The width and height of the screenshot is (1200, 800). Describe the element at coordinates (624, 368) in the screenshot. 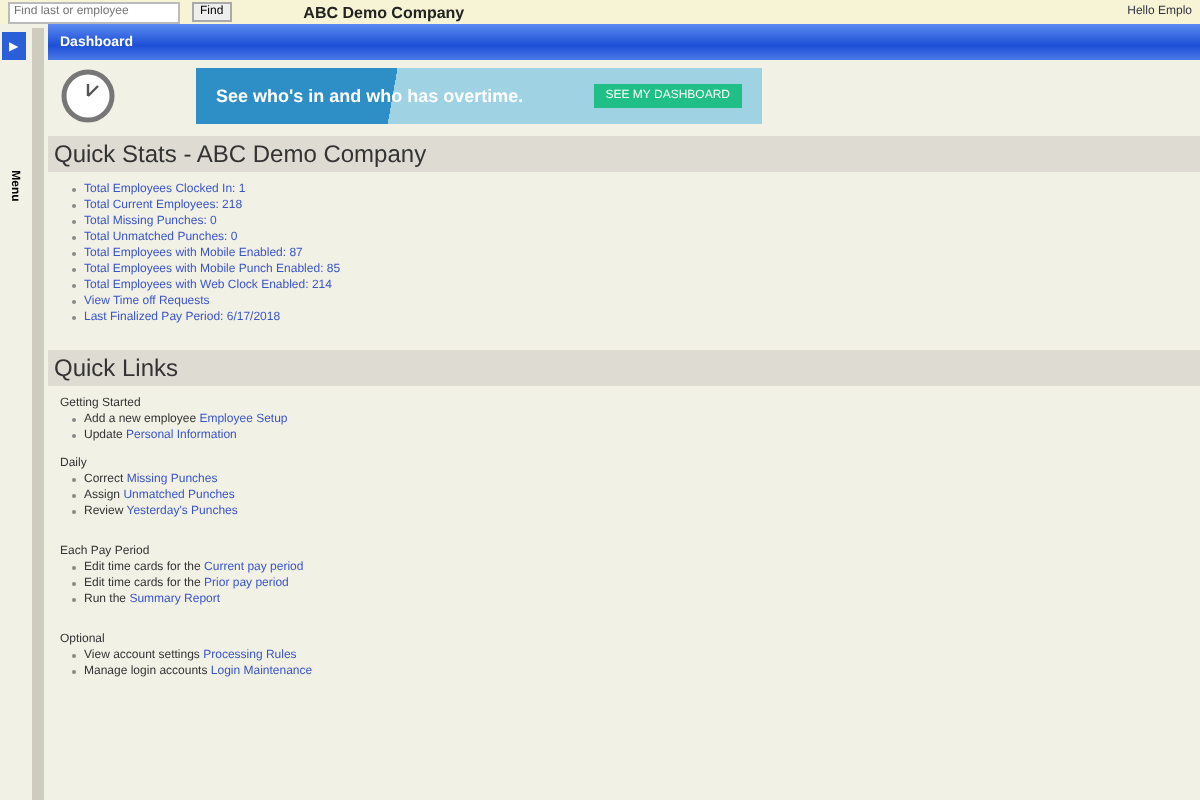

I see `section-header: Quick Links` at that location.